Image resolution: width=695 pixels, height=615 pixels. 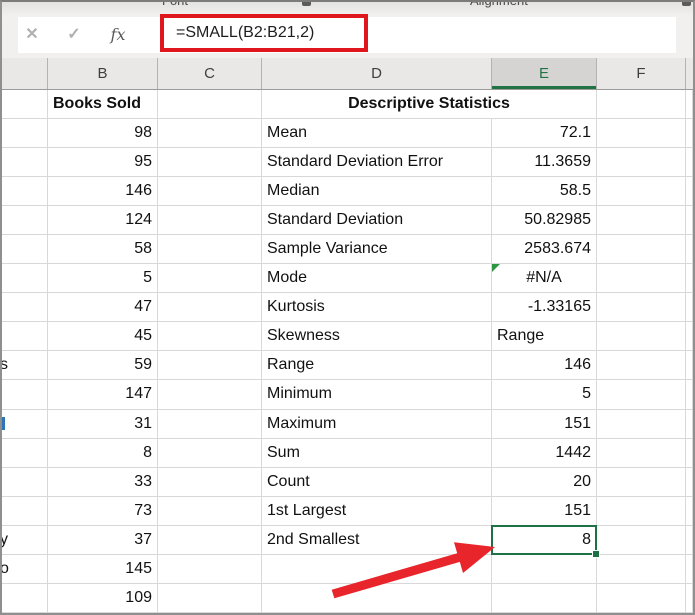 What do you see at coordinates (210, 73) in the screenshot?
I see `column-header-c: C` at bounding box center [210, 73].